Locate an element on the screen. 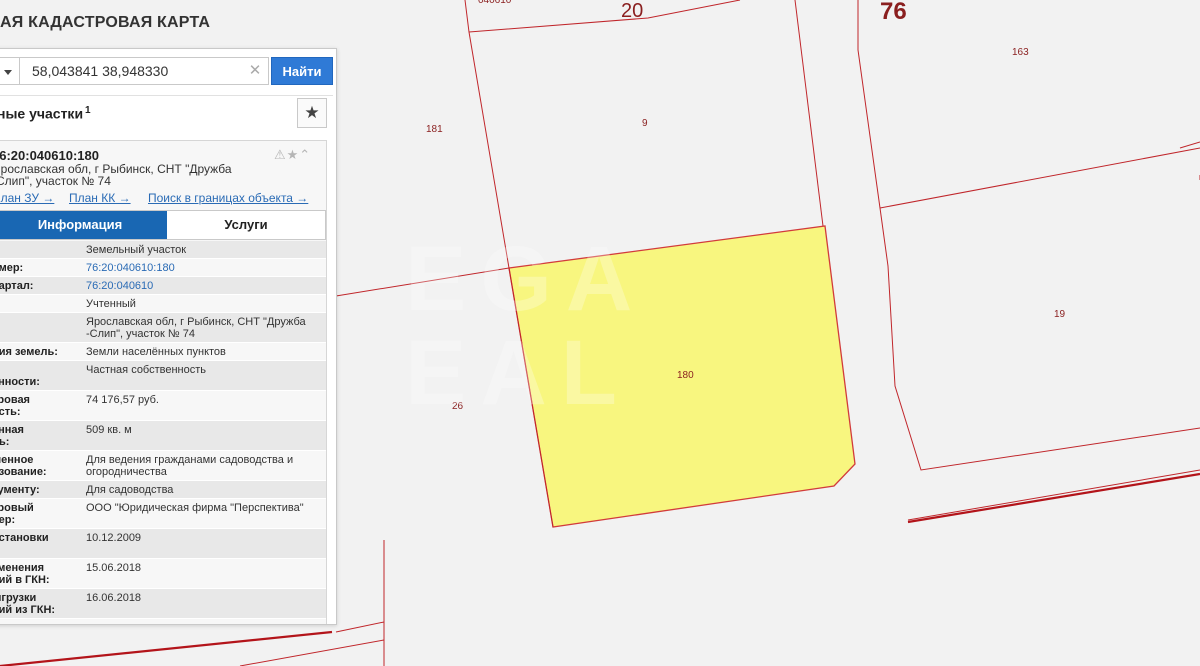 The image size is (1200, 666). map-label-quarter-top: 040610 is located at coordinates (495, 3).